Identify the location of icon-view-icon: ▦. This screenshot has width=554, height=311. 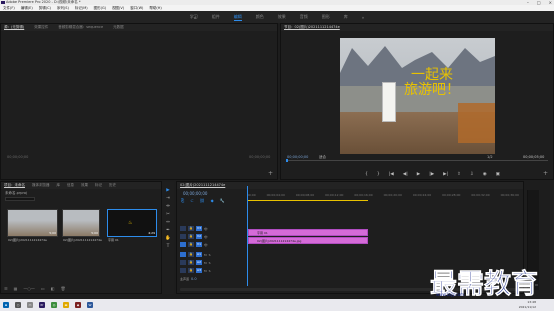
(16, 288).